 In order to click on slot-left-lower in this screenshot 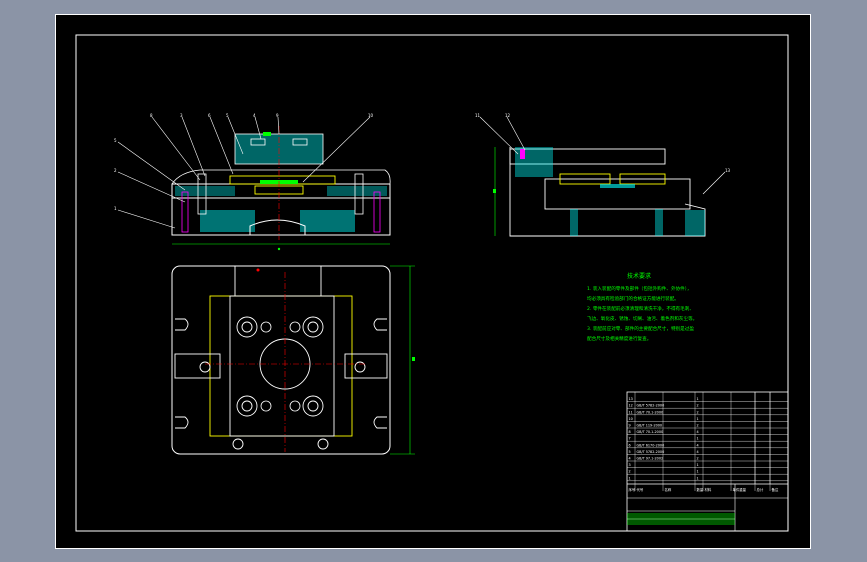, I will do `click(182, 422)`.